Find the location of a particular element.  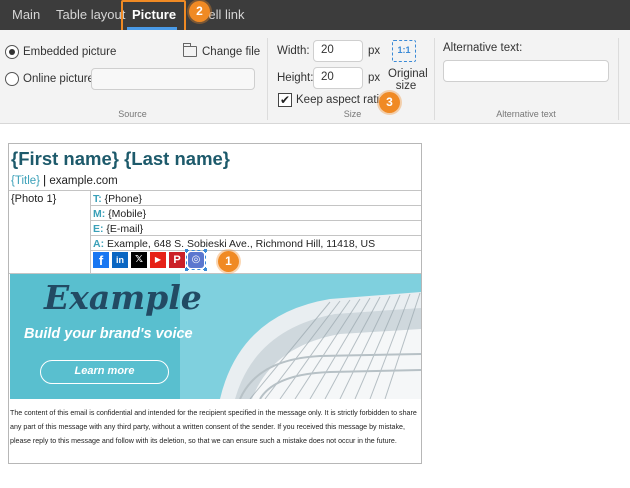

width-input: 20 is located at coordinates (338, 51).